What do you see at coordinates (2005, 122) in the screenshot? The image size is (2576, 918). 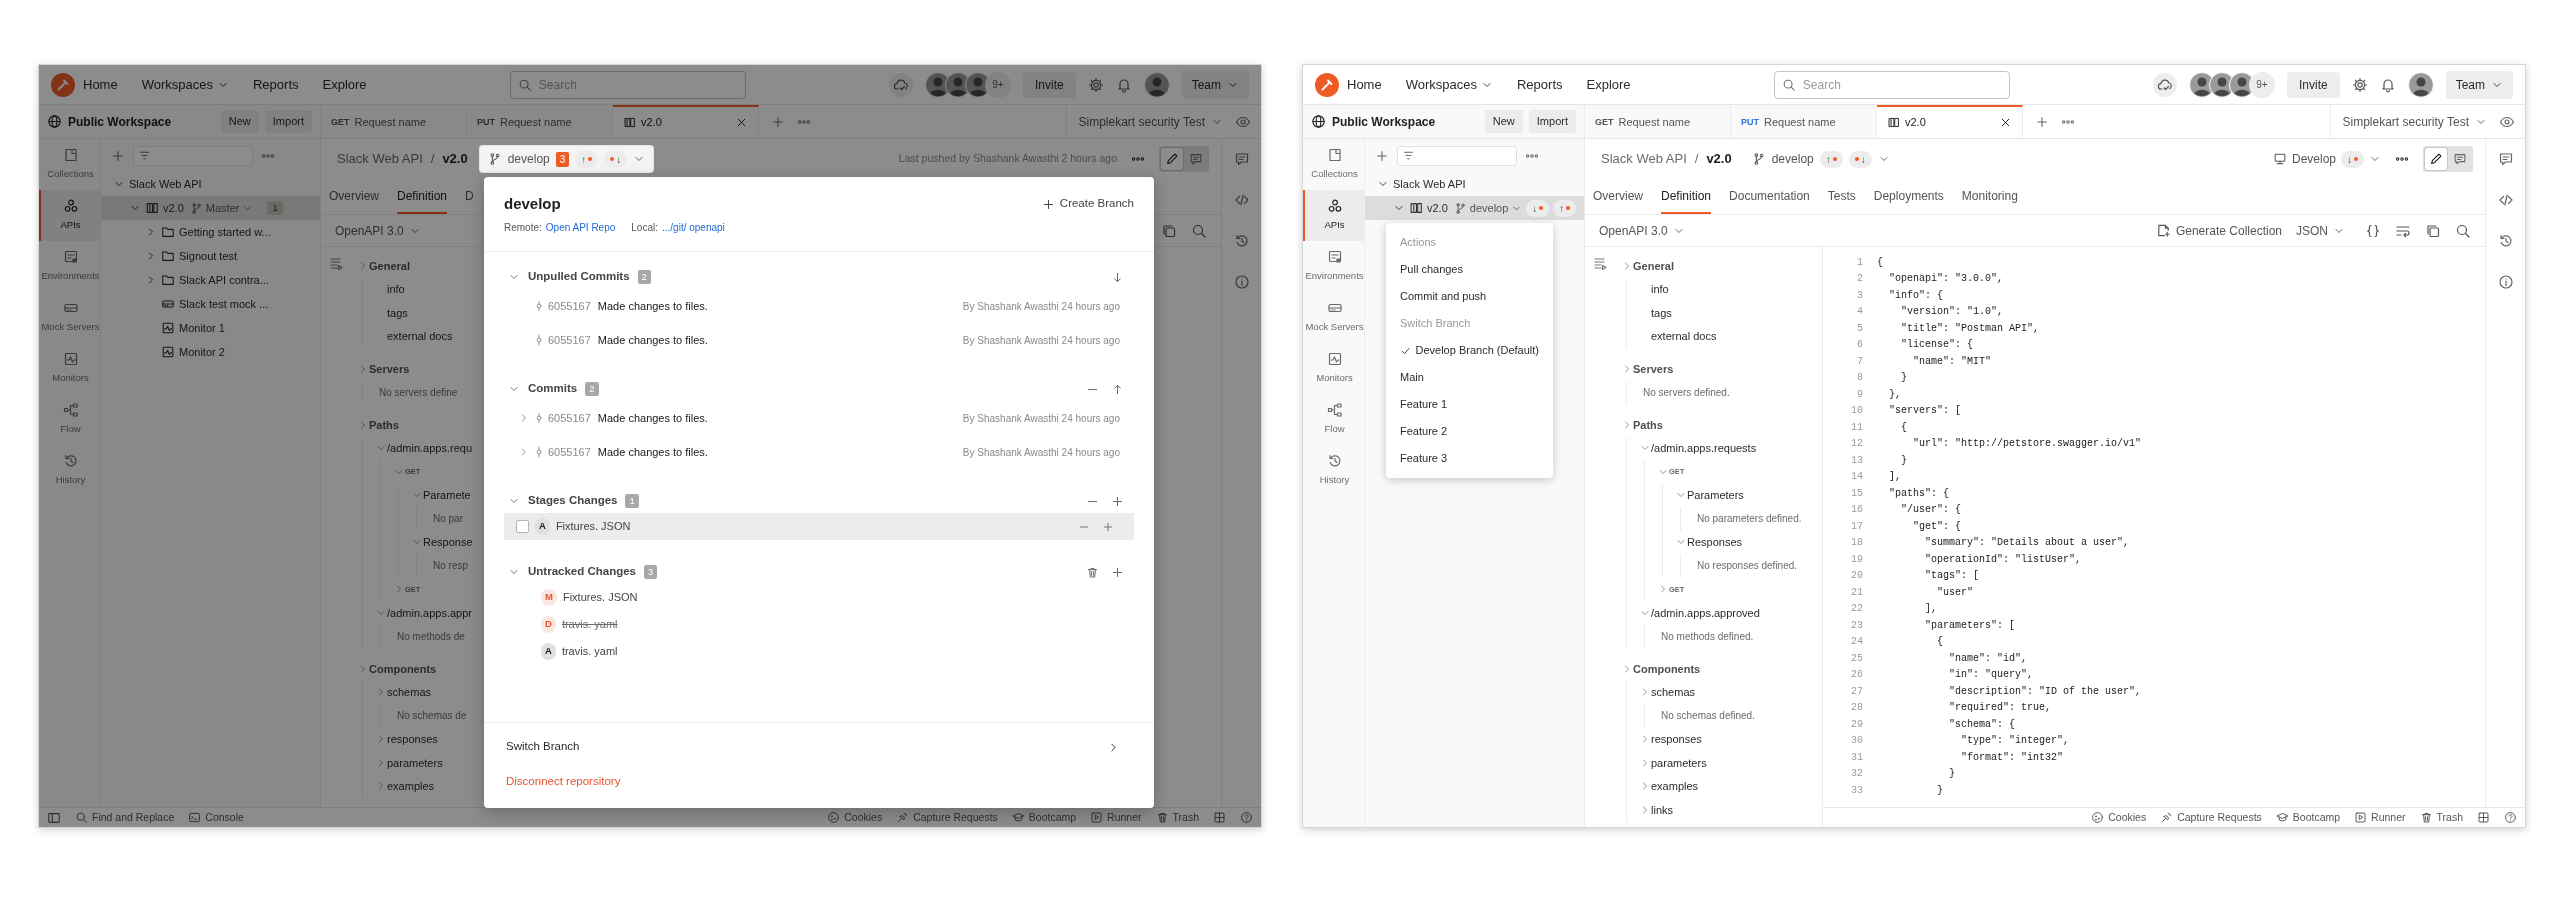 I see `close-icon` at bounding box center [2005, 122].